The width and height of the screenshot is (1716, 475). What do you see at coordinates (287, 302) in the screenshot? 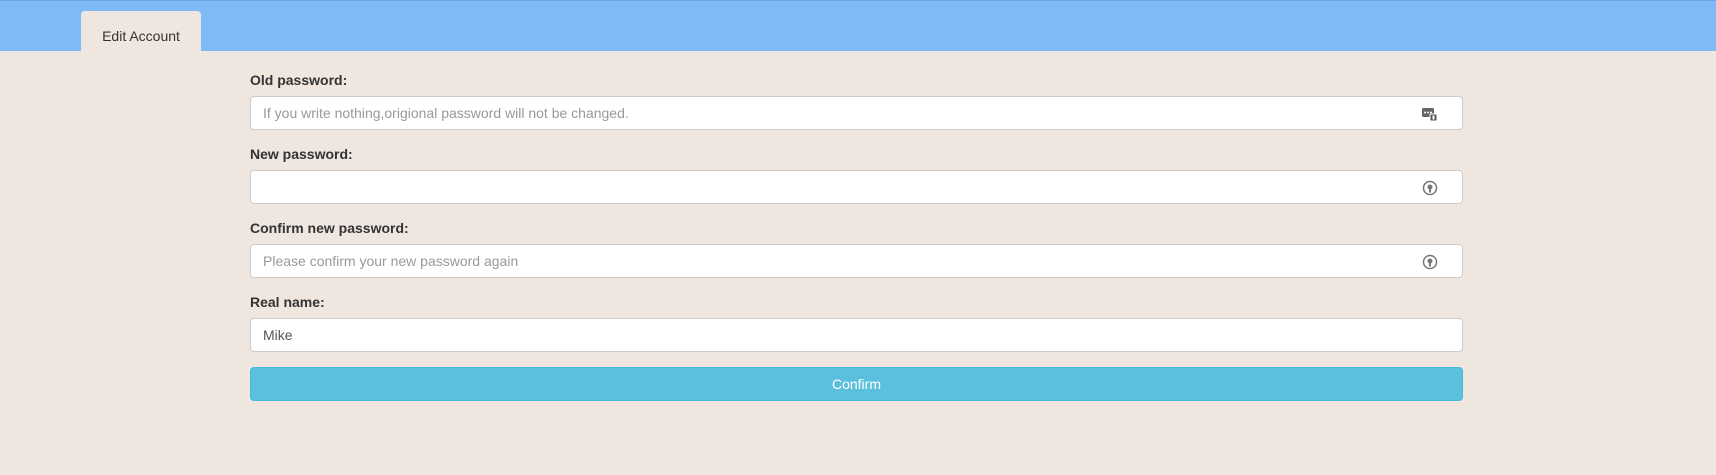
I see `real-name-label: Real name:` at bounding box center [287, 302].